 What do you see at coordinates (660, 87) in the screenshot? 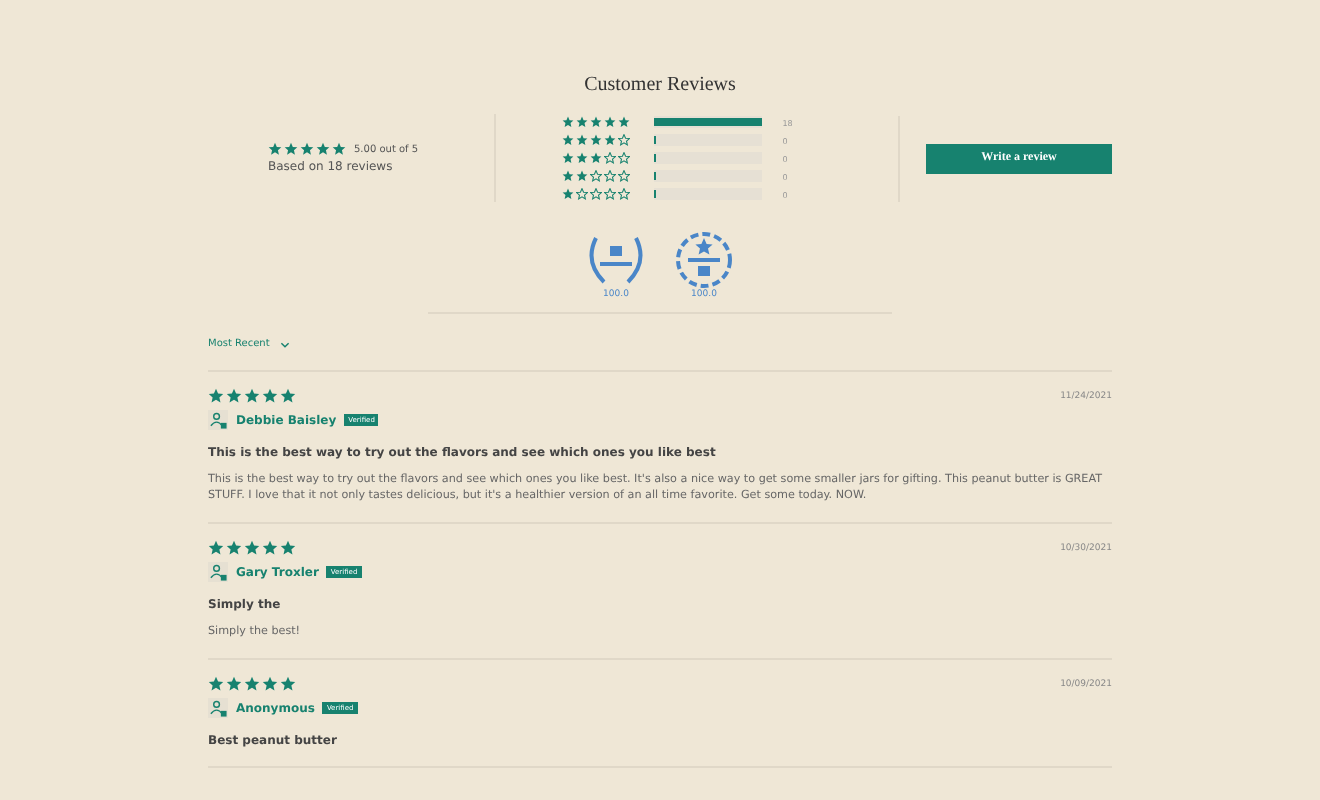
I see `section-title: Customer Reviews` at bounding box center [660, 87].